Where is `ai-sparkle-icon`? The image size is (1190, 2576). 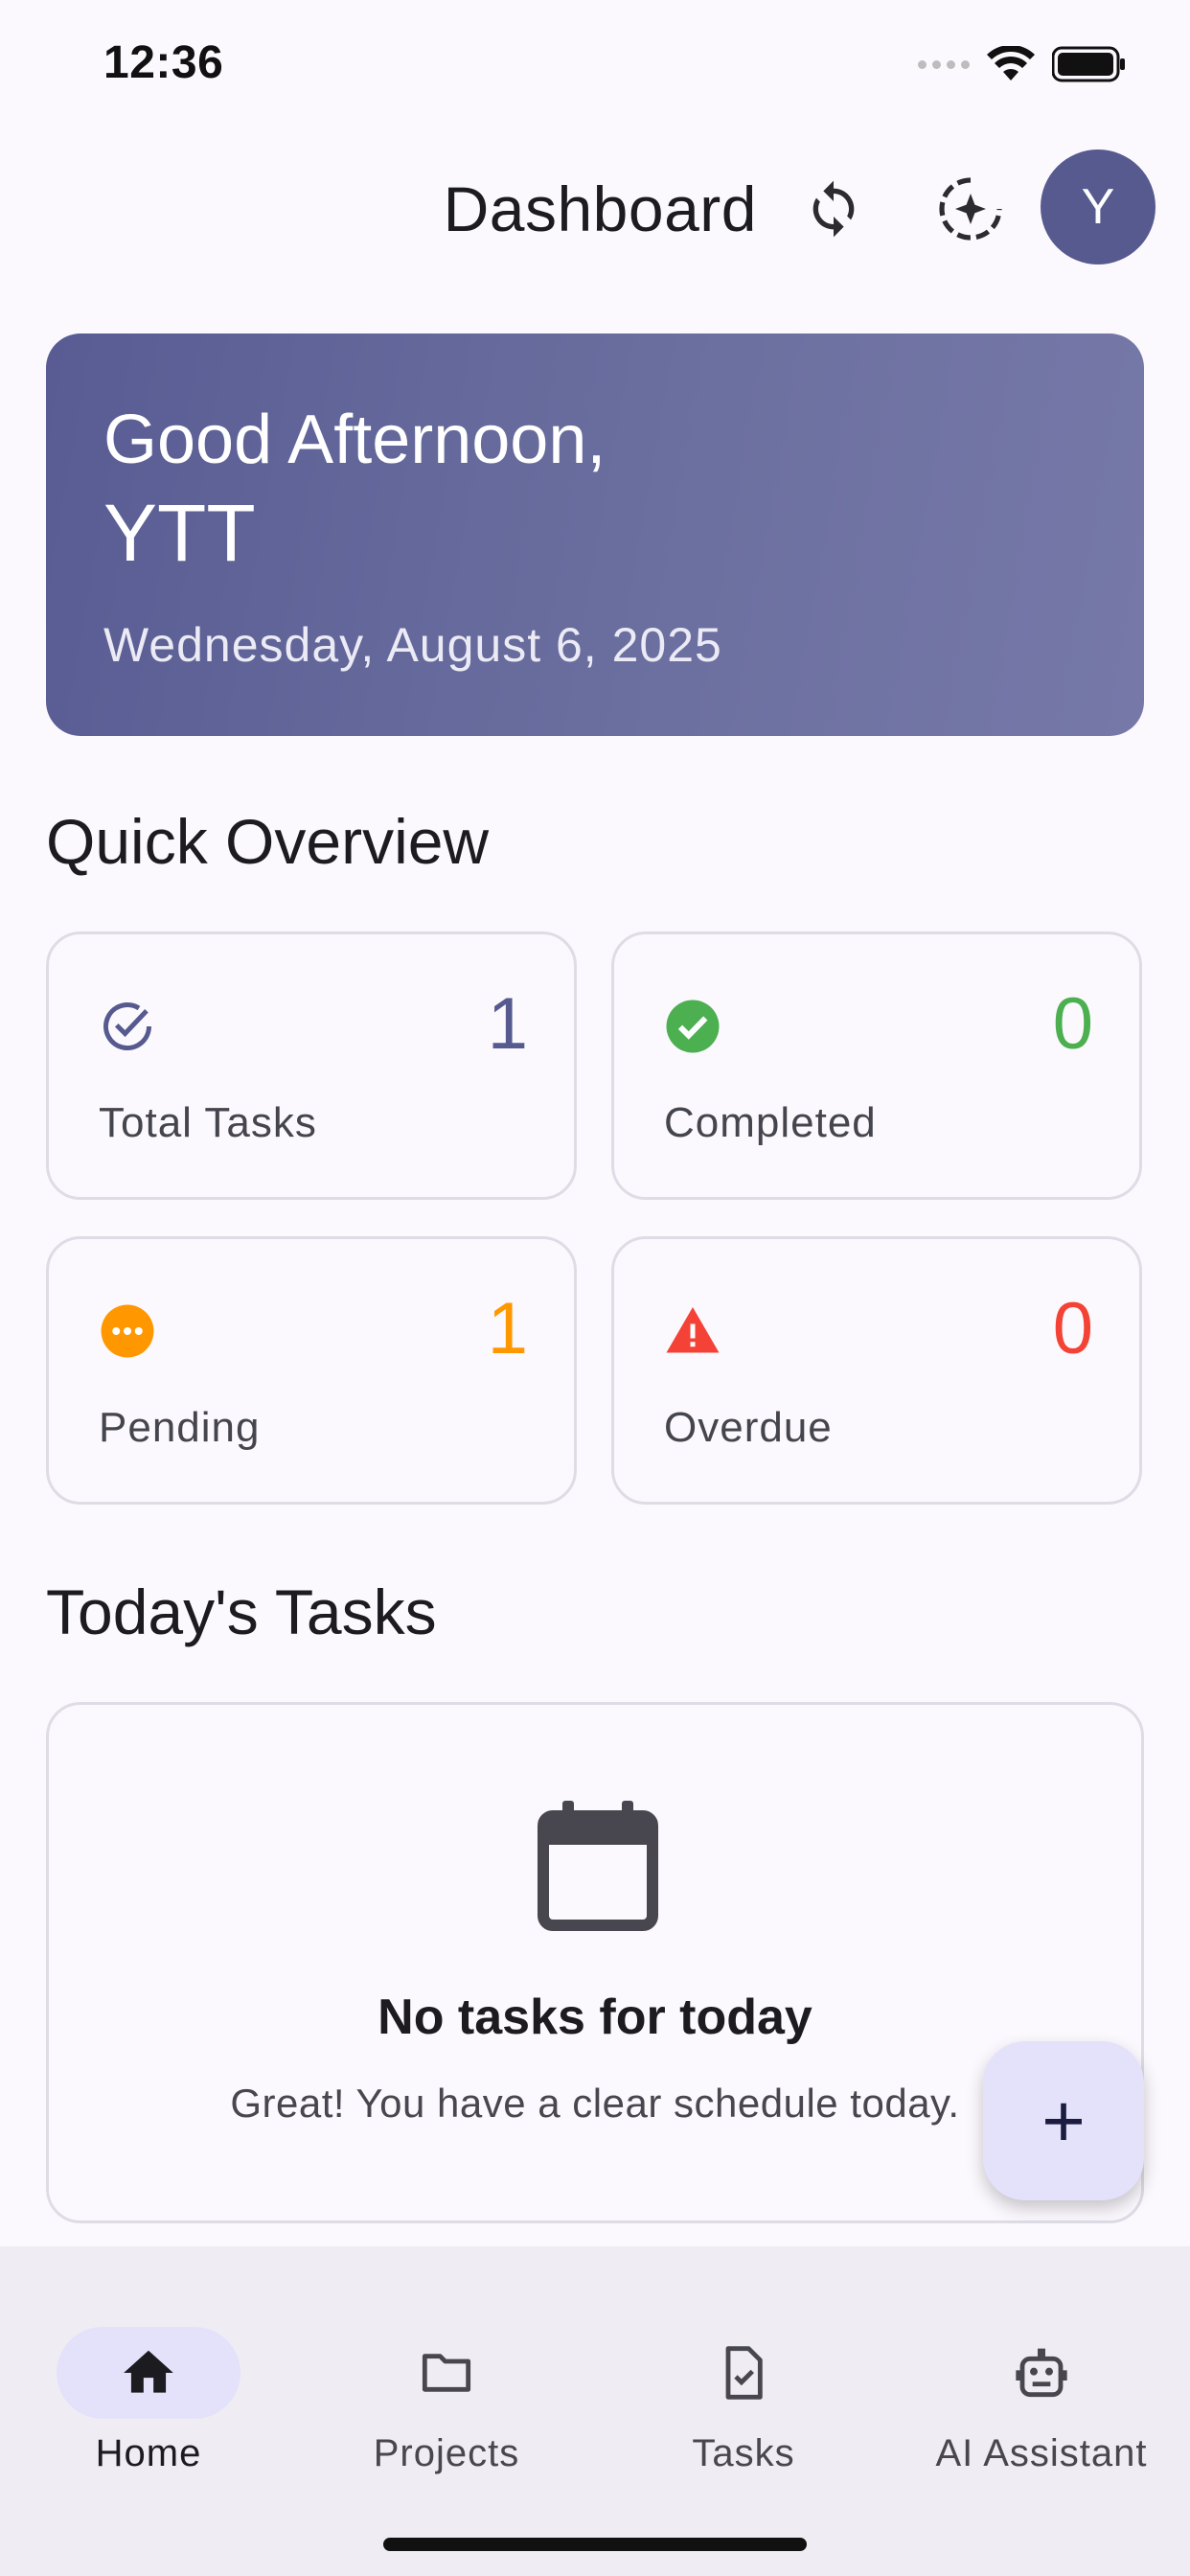 ai-sparkle-icon is located at coordinates (971, 209).